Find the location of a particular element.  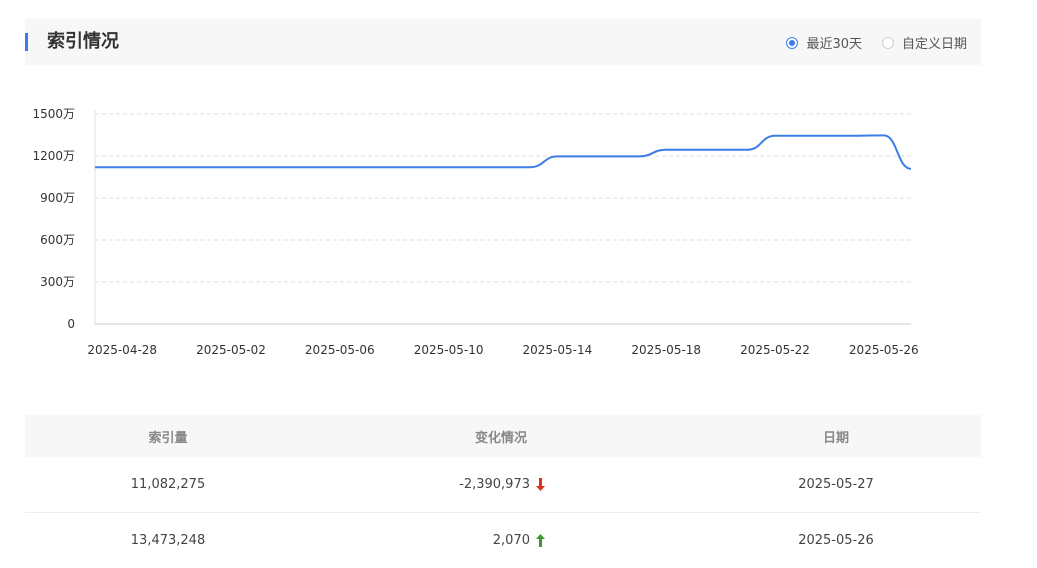

cell-index: 13,473,248 is located at coordinates (168, 540).